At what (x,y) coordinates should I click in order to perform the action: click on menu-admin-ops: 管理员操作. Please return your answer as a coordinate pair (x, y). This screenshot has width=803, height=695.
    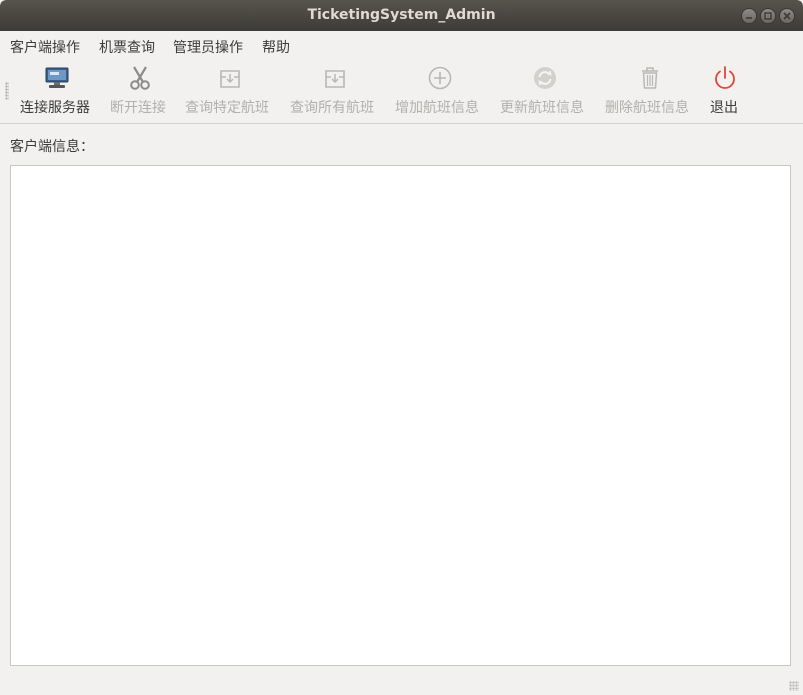
    Looking at the image, I should click on (208, 47).